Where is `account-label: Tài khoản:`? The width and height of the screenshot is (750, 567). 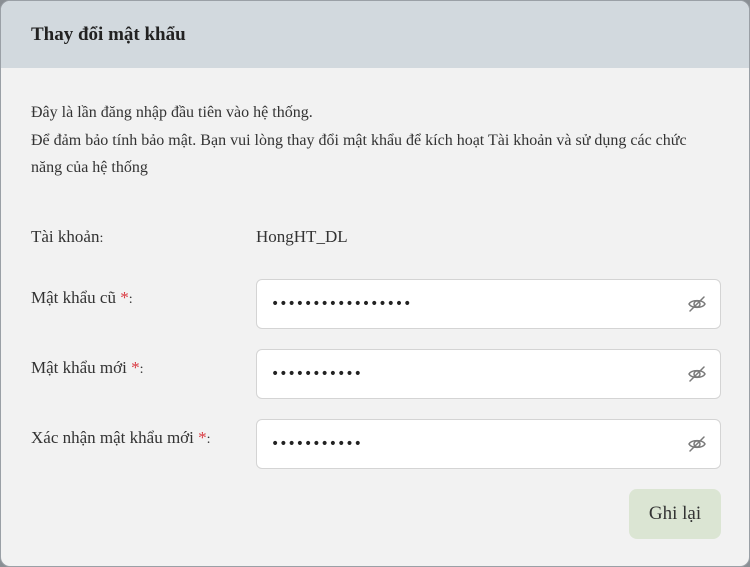 account-label: Tài khoản: is located at coordinates (67, 236).